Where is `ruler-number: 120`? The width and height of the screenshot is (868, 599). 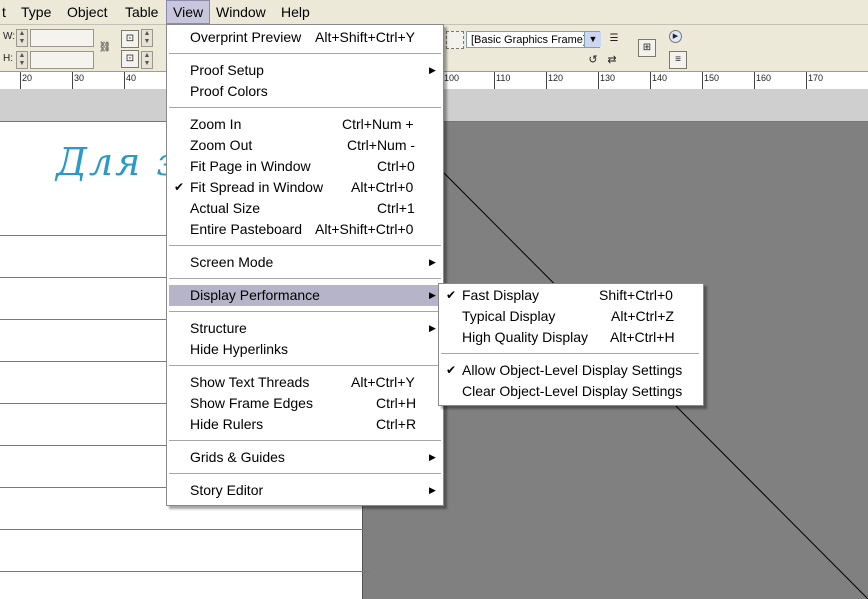 ruler-number: 120 is located at coordinates (556, 78).